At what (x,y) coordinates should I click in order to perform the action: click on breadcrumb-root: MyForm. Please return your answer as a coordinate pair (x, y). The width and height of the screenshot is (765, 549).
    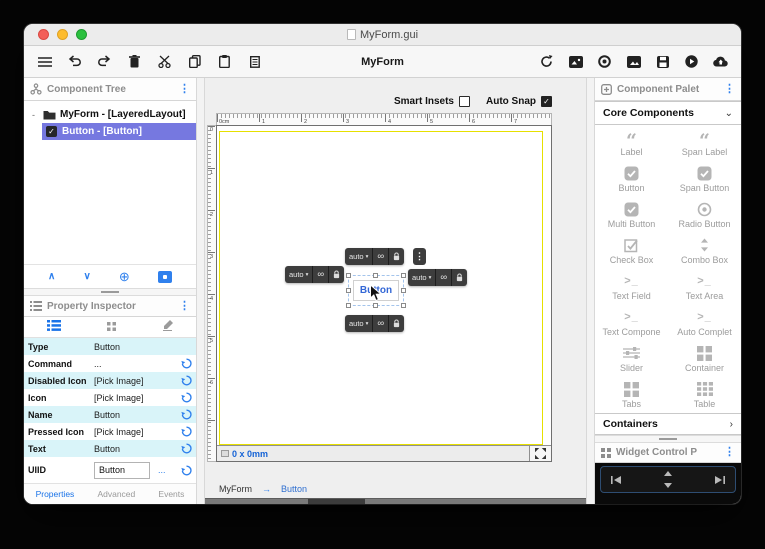
    Looking at the image, I should click on (235, 489).